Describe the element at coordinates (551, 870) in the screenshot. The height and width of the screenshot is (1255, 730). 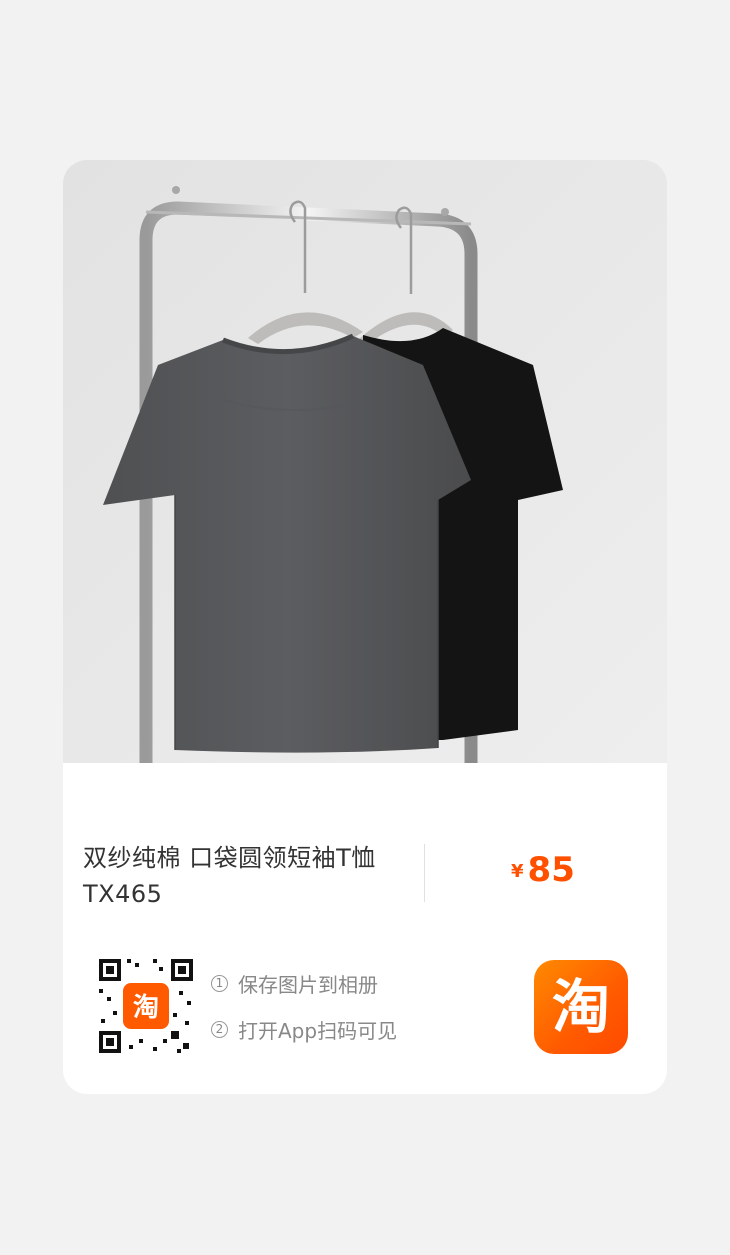
I see `price-amount: 85` at that location.